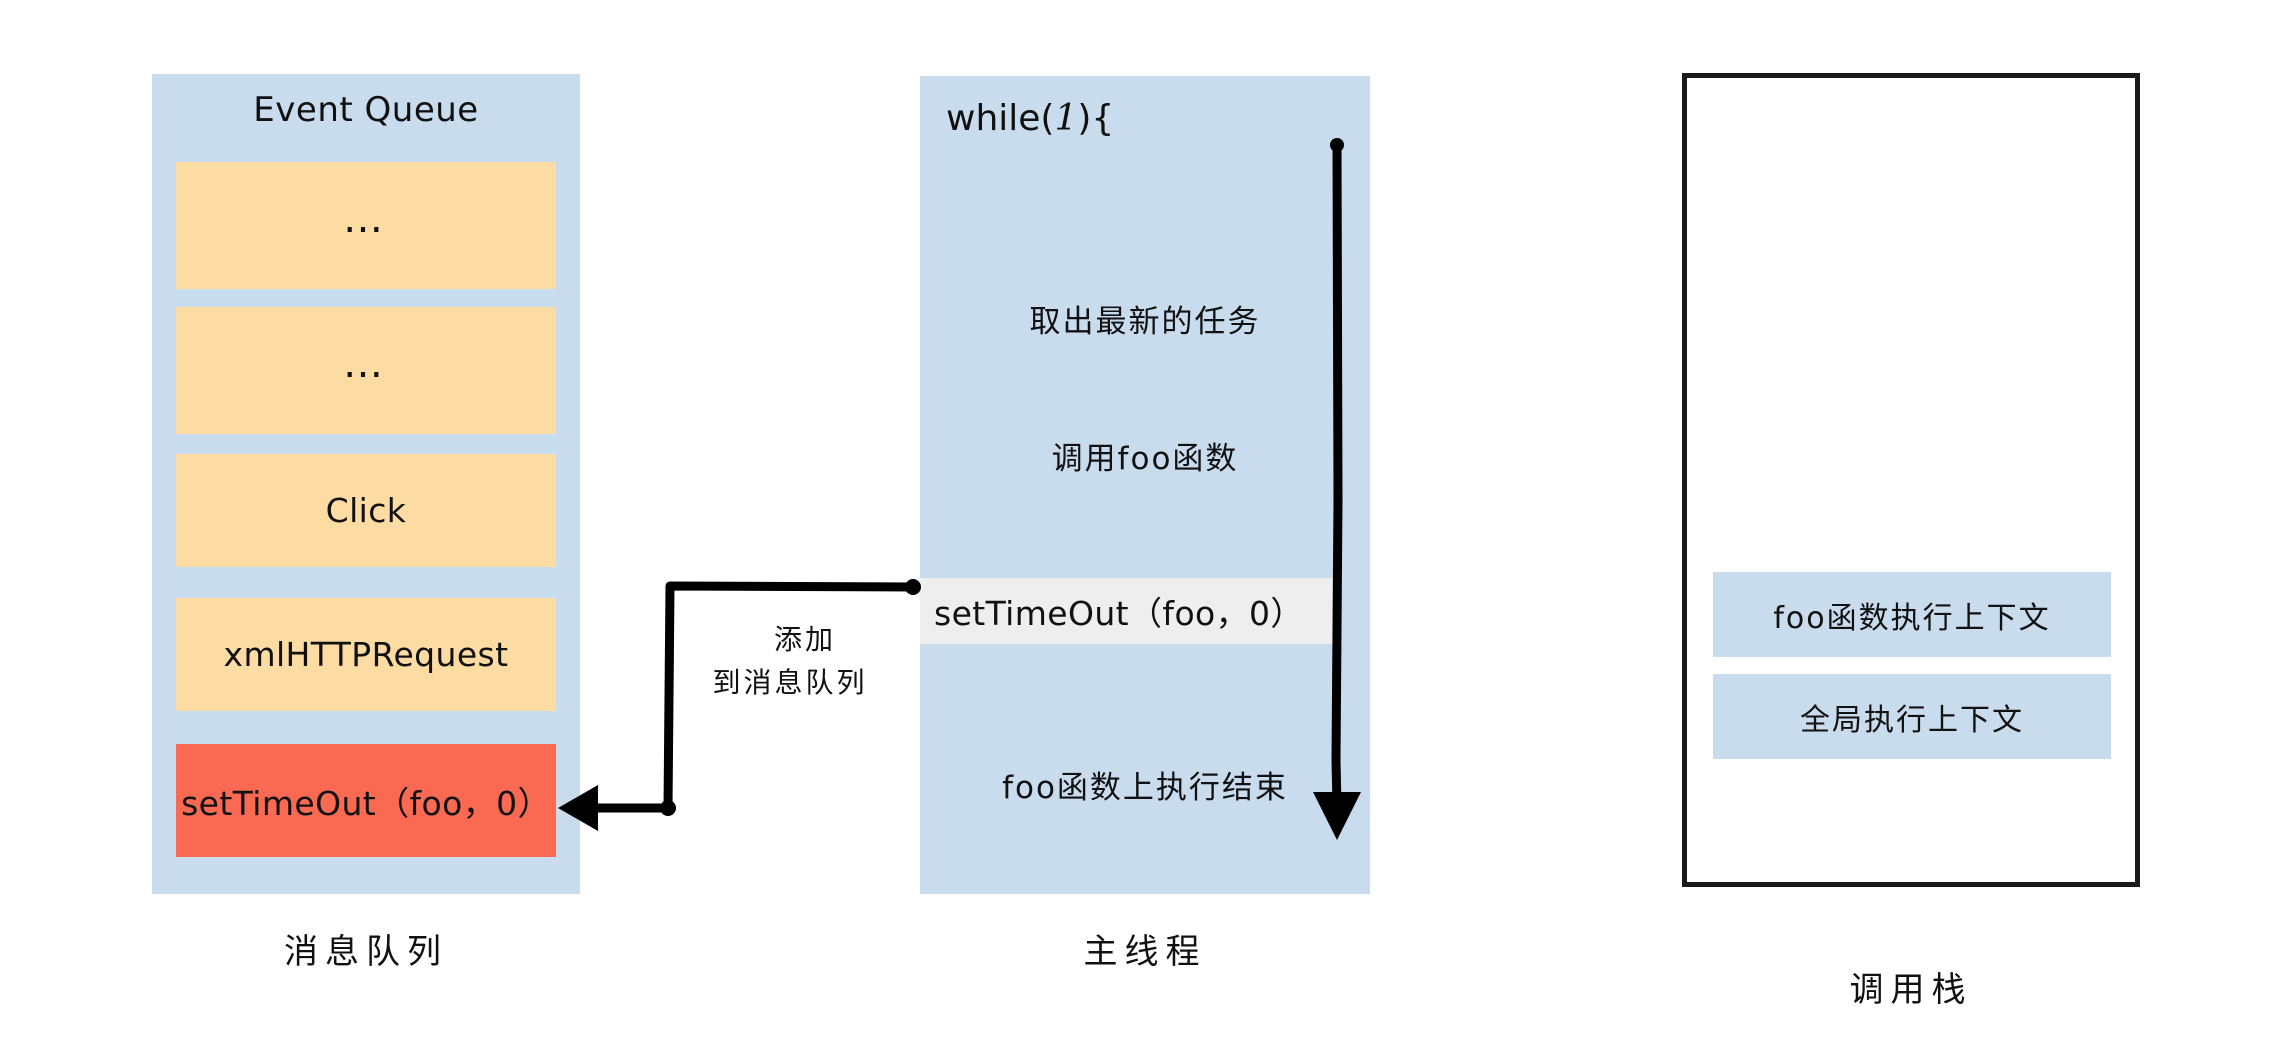  Describe the element at coordinates (1911, 990) in the screenshot. I see `call-stack-caption: 调用栈` at that location.